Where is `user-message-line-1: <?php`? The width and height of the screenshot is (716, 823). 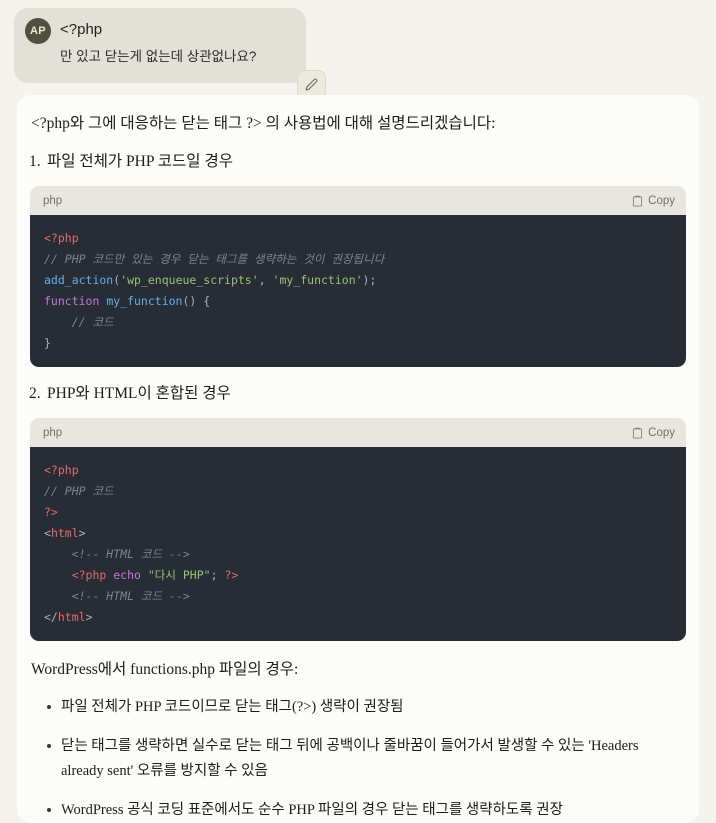 user-message-line-1: <?php is located at coordinates (81, 29).